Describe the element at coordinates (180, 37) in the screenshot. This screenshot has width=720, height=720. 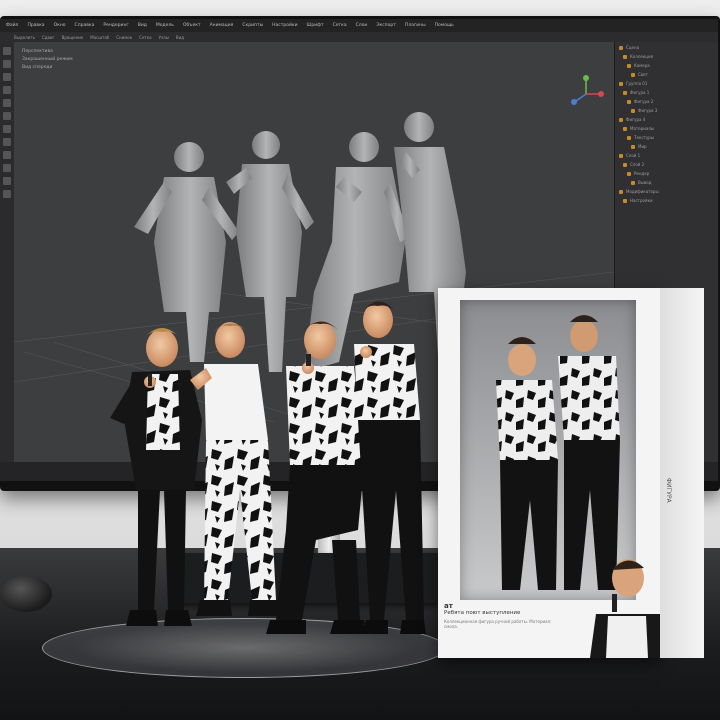
I see `toolbar-item: Вид` at that location.